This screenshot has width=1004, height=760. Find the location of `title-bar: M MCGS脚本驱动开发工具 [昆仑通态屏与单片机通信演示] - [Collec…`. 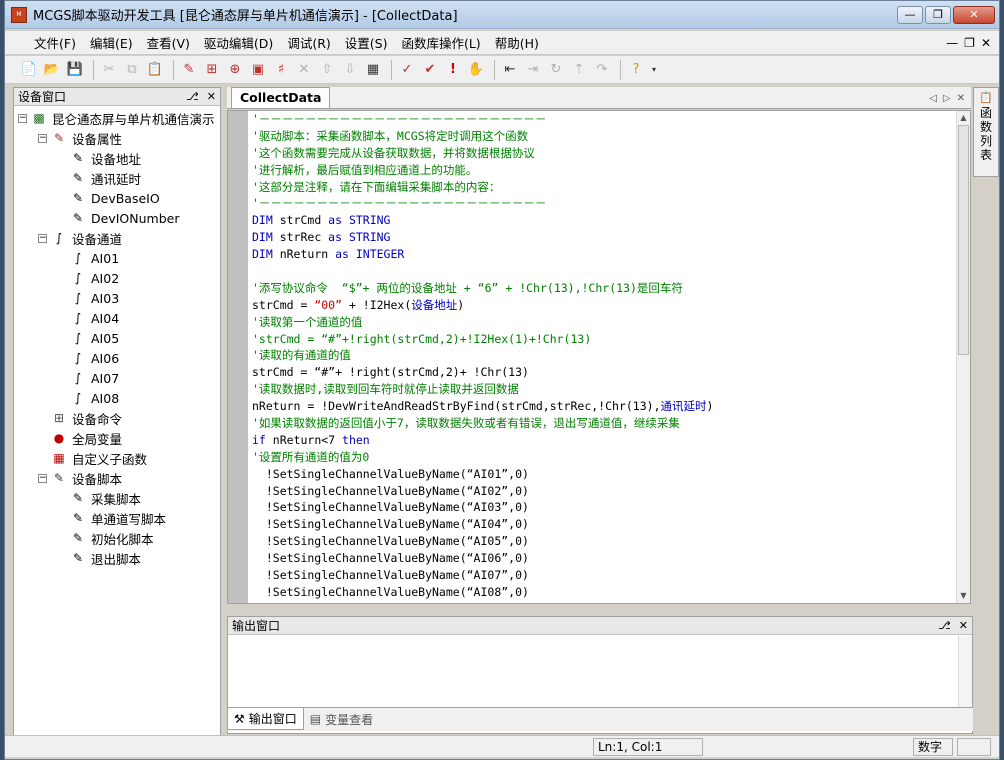

title-bar: M MCGS脚本驱动开发工具 [昆仑通态屏与单片机通信演示] - [Collec… is located at coordinates (502, 15).